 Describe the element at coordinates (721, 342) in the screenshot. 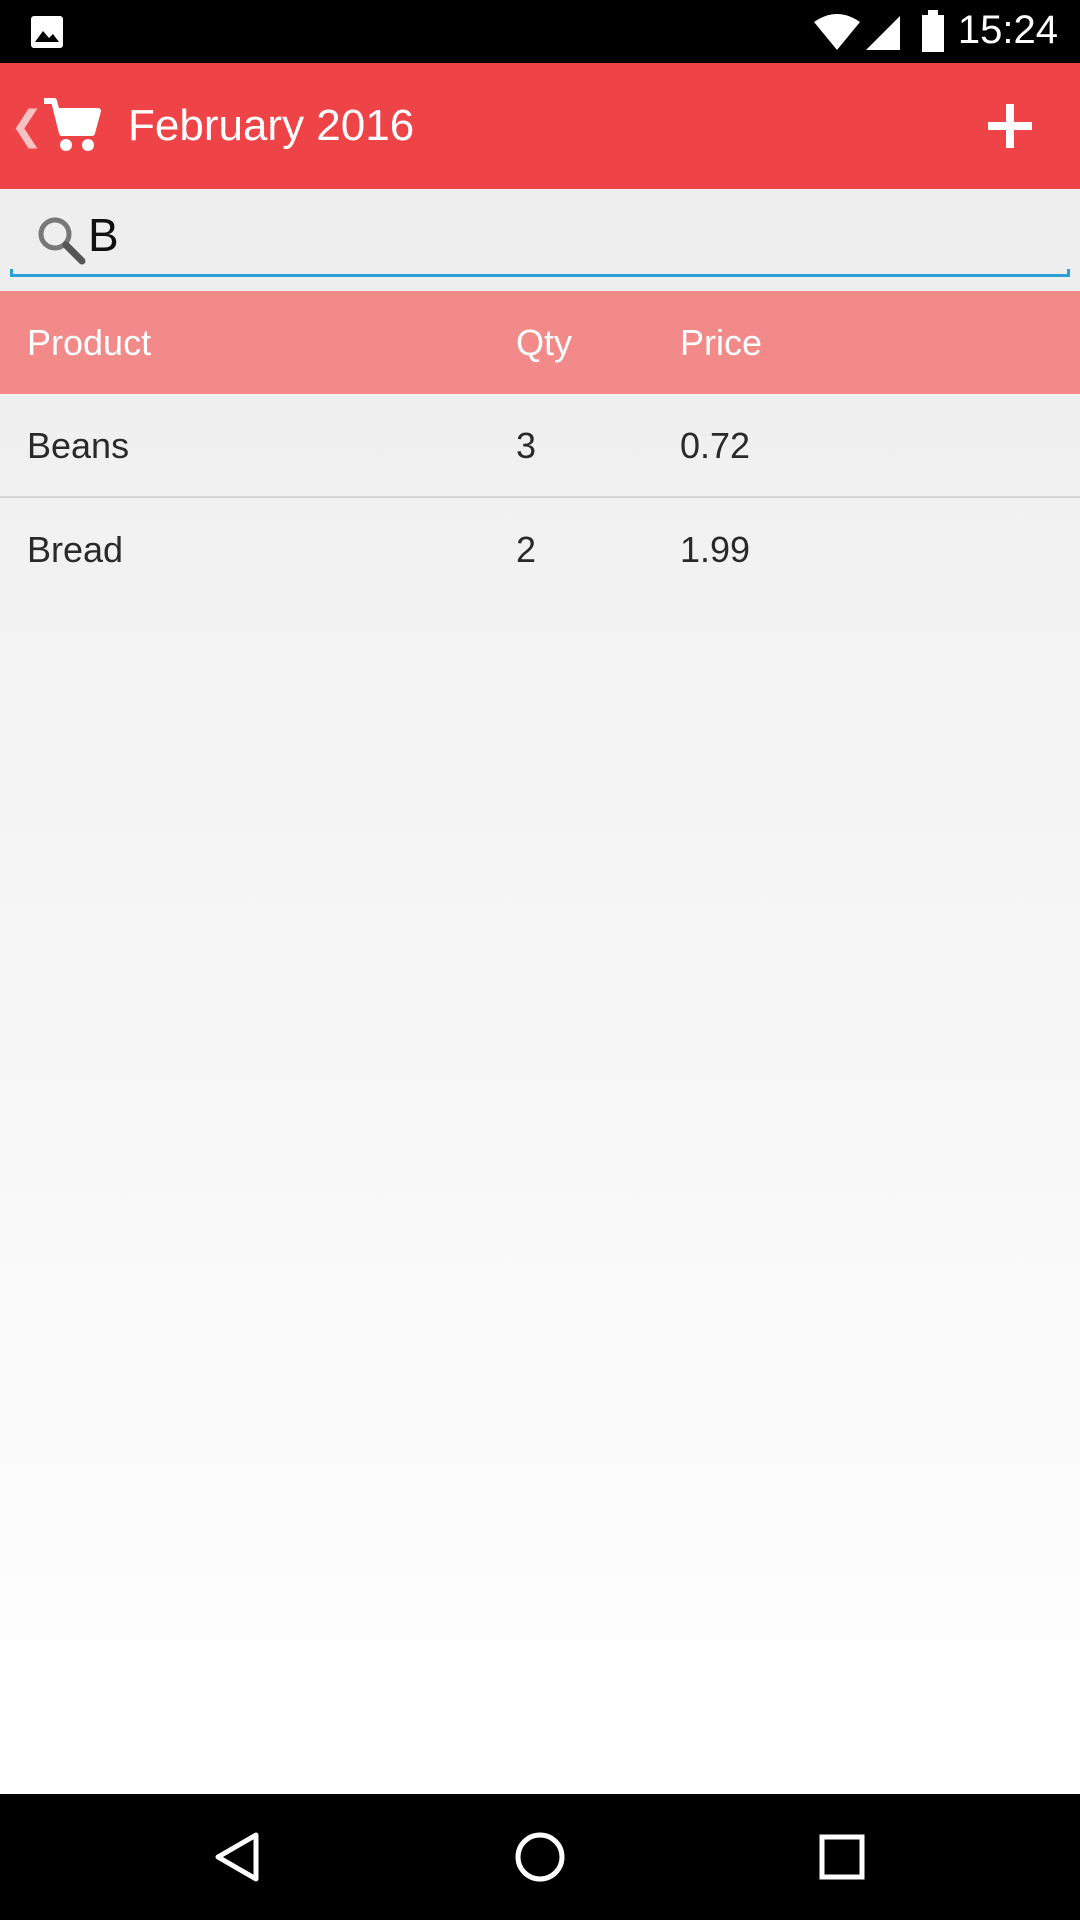

I see `header-price: Price` at that location.